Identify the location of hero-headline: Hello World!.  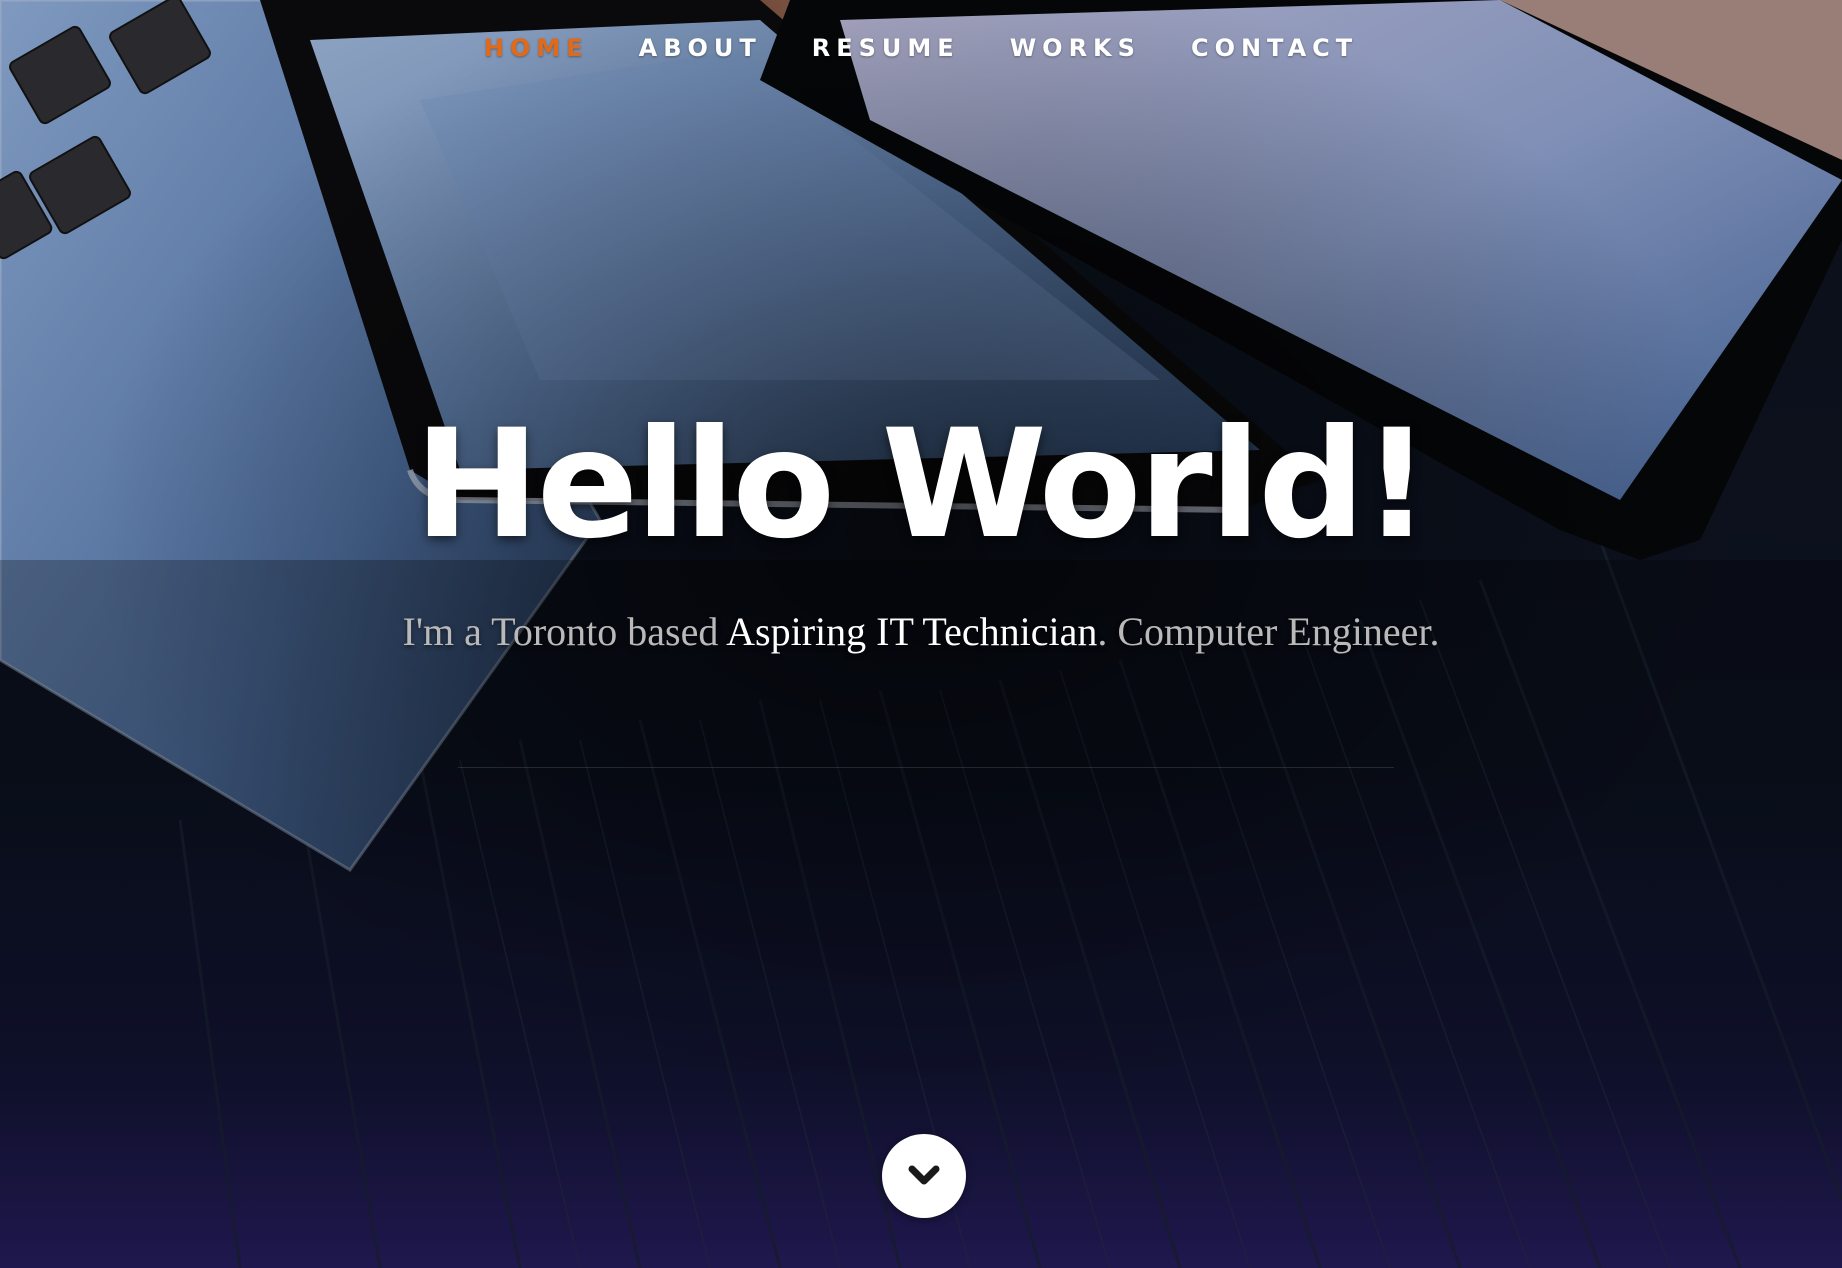
(922, 485).